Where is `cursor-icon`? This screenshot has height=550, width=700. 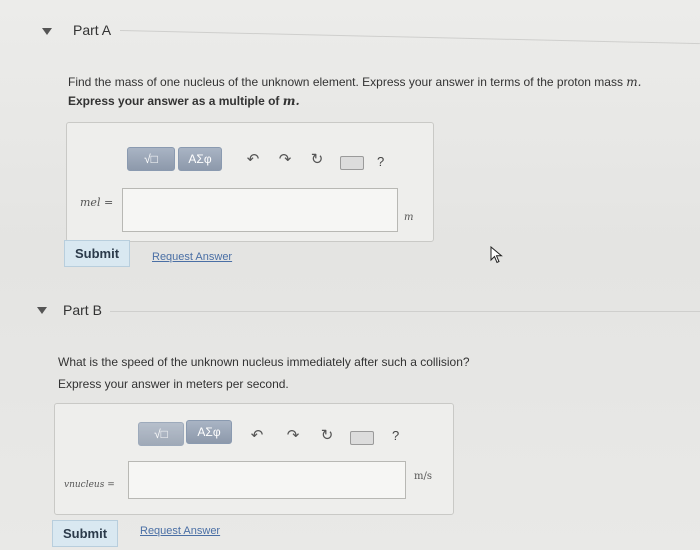
cursor-icon is located at coordinates (496, 255).